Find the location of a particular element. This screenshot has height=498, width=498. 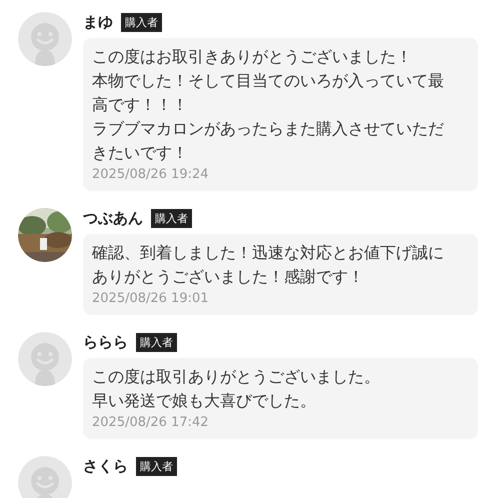

timestamp: 2025/08/26 17:42 is located at coordinates (151, 422).